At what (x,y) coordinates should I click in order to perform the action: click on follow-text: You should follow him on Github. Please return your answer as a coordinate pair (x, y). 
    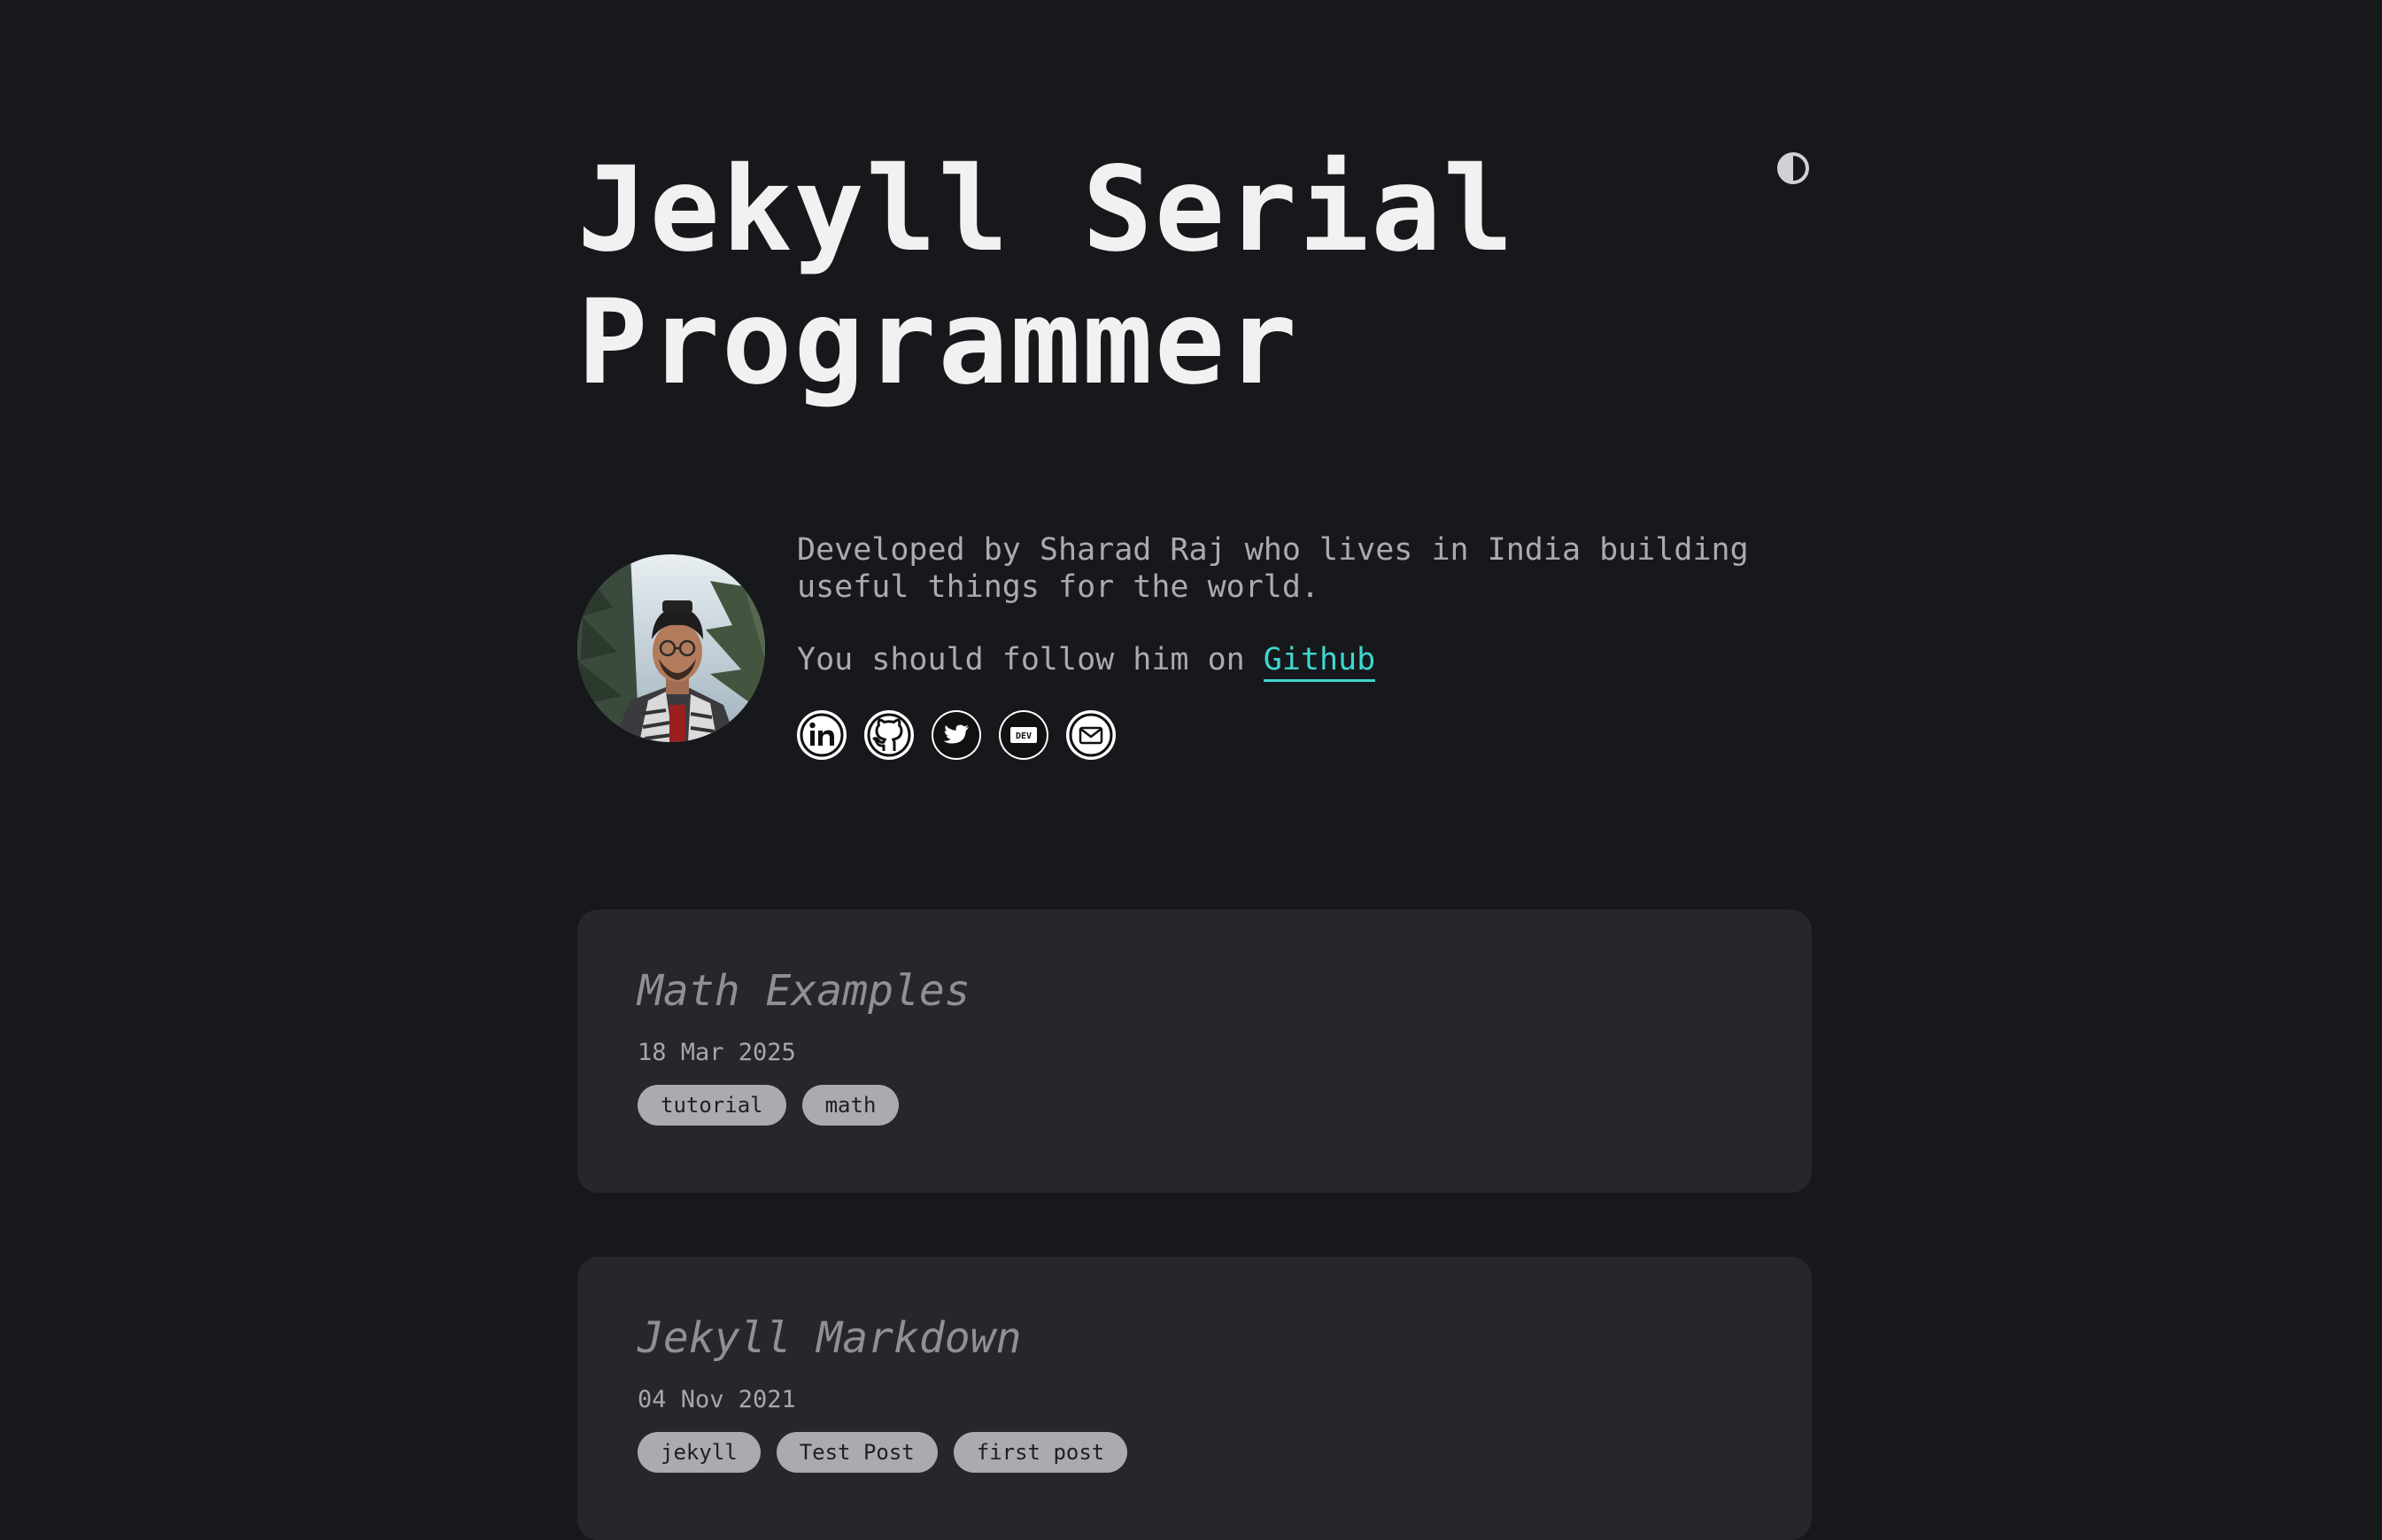
    Looking at the image, I should click on (1293, 661).